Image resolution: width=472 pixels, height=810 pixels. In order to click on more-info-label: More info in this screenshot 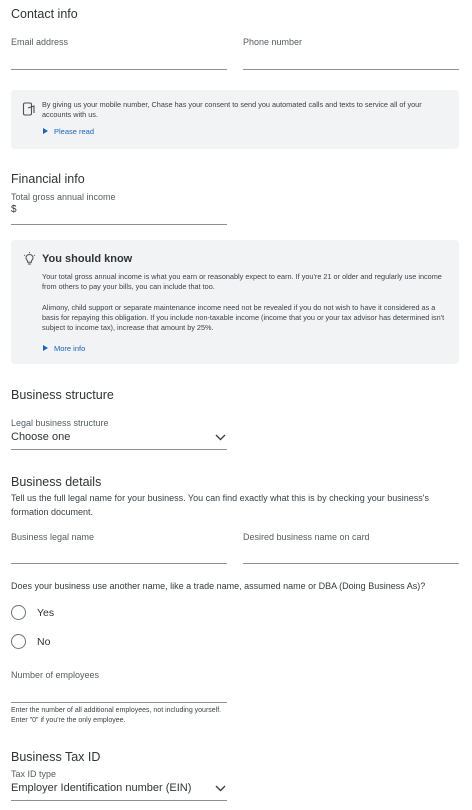, I will do `click(70, 348)`.